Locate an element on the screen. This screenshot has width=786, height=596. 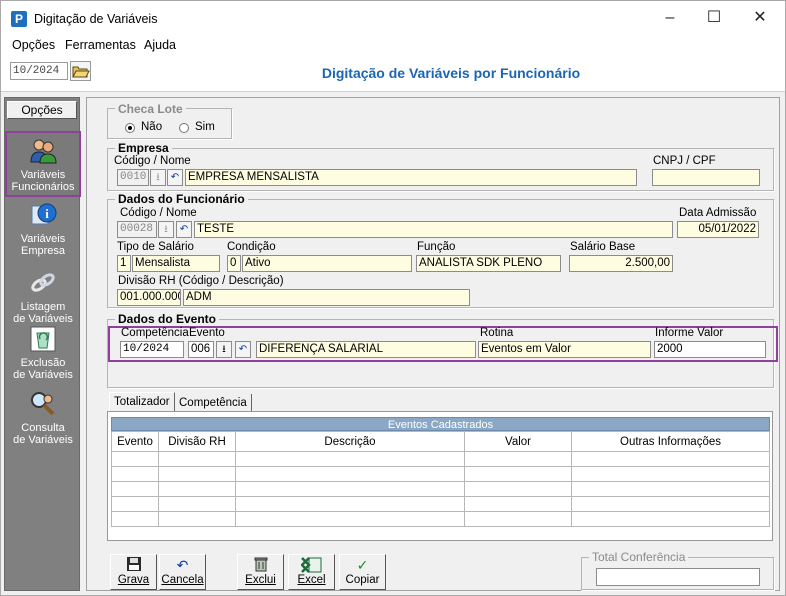
empresa-lookup-button: ⭳ is located at coordinates (158, 177).